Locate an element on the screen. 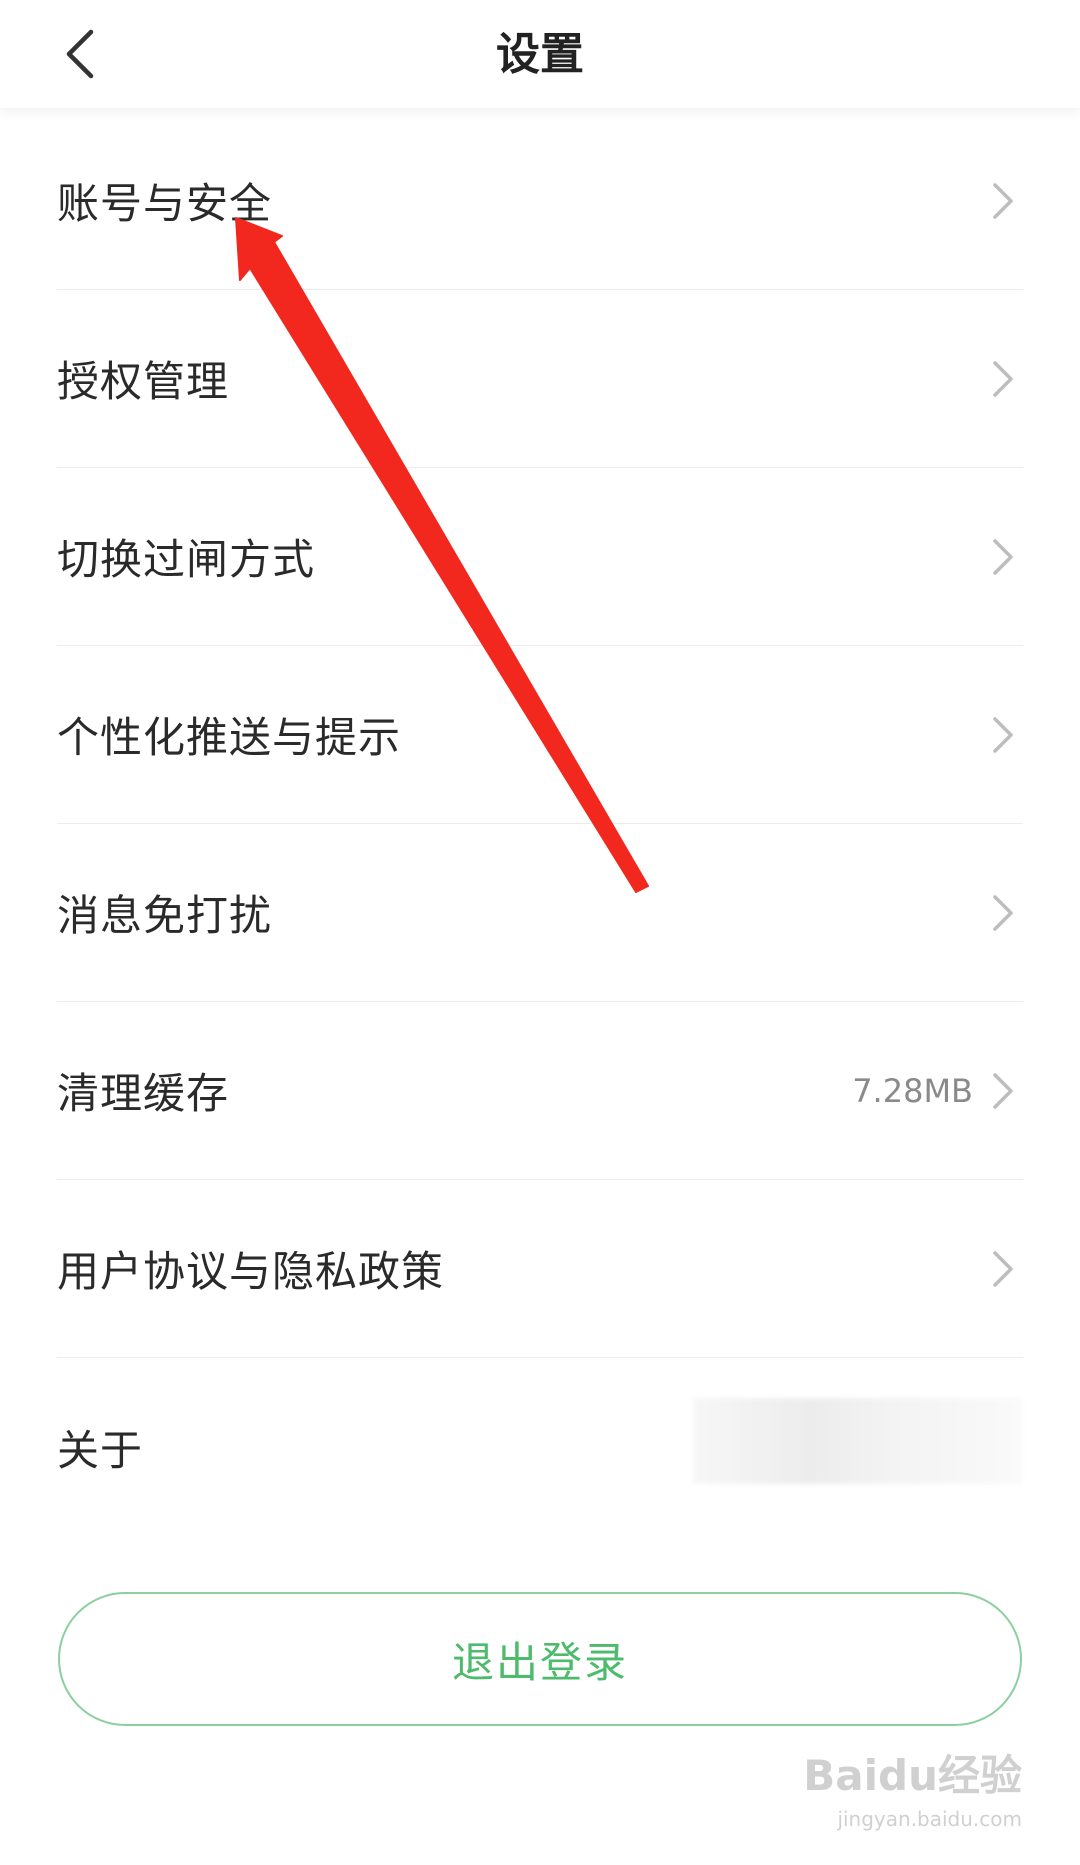 The height and width of the screenshot is (1865, 1080). settings-item-label: 账号与安全 is located at coordinates (165, 203).